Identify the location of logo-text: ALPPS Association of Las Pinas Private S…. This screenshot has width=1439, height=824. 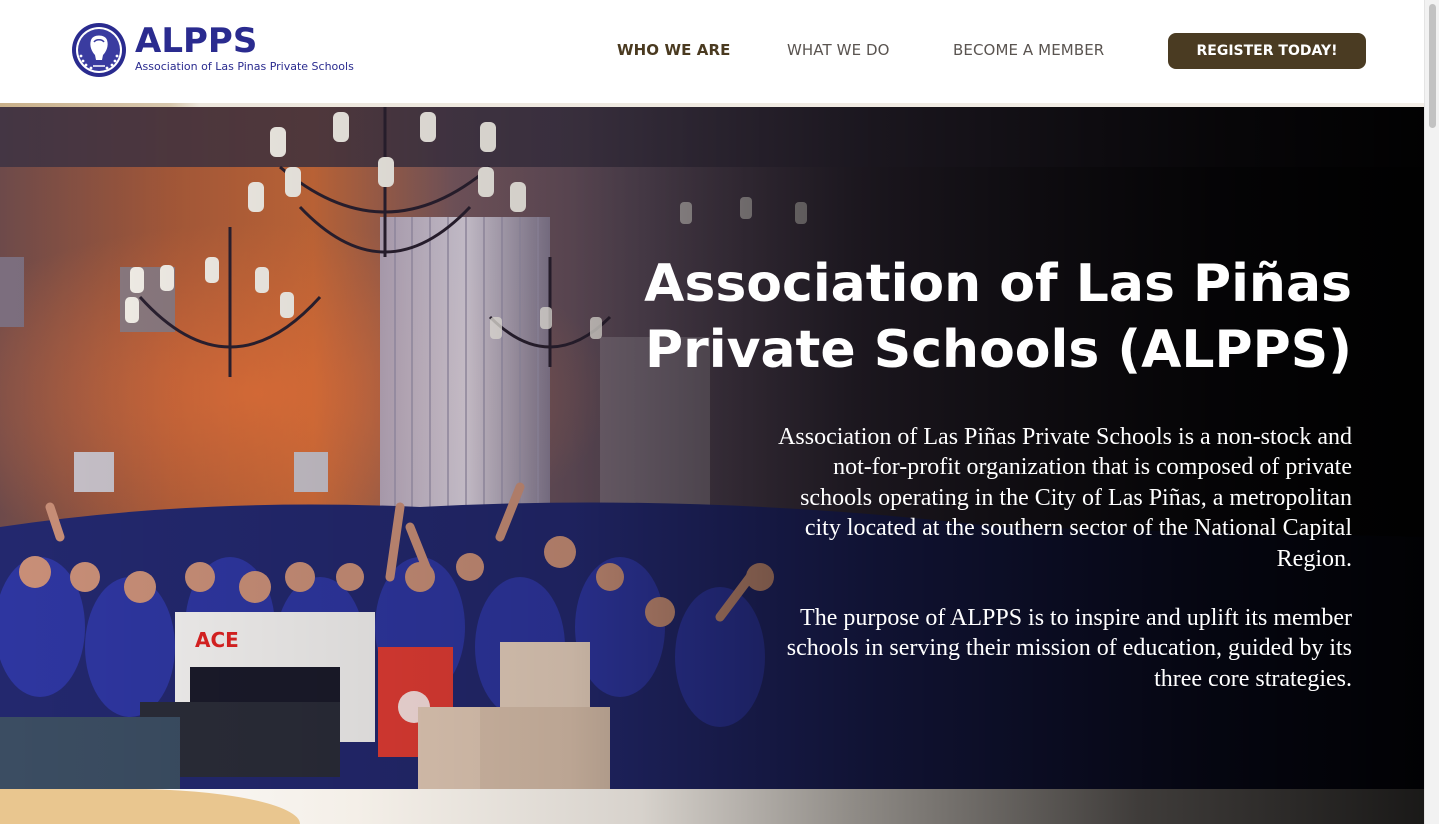
(244, 48).